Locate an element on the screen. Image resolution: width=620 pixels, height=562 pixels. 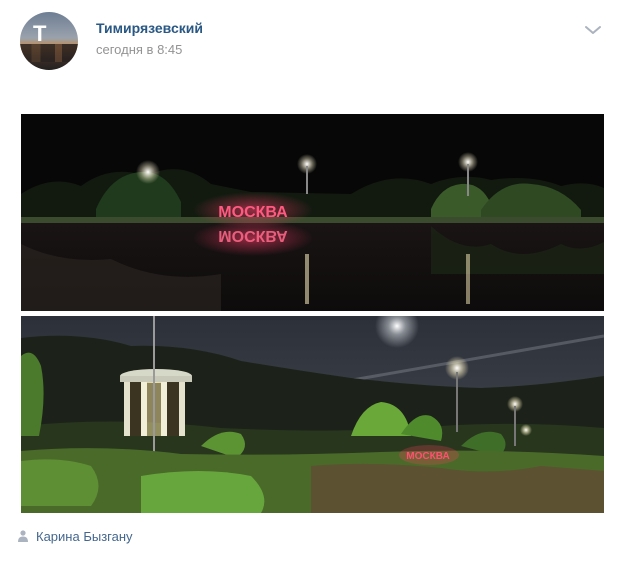
chevron-down-icon is located at coordinates (593, 30).